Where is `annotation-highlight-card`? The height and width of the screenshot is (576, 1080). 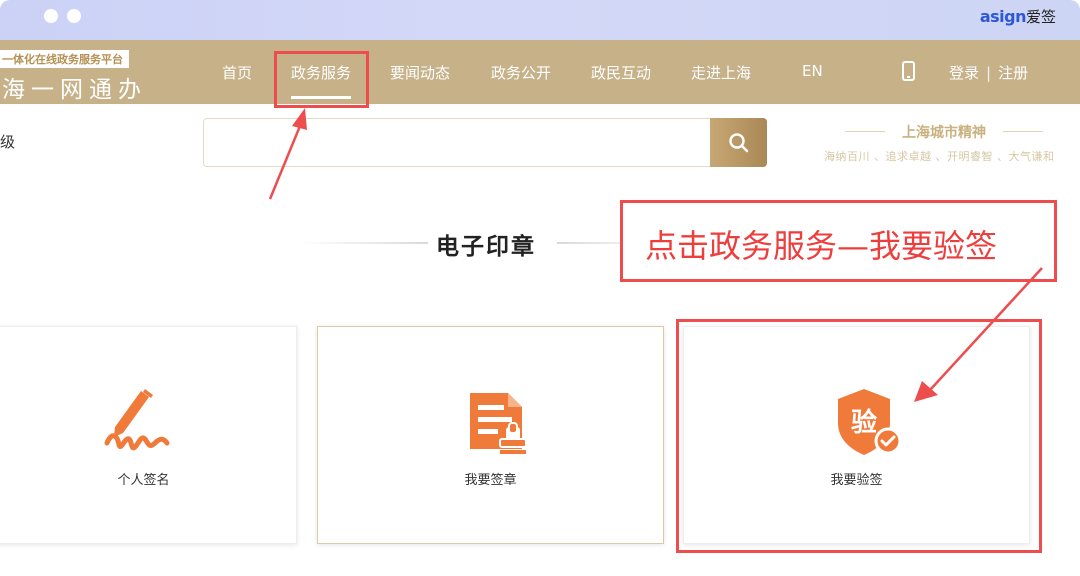
annotation-highlight-card is located at coordinates (859, 436).